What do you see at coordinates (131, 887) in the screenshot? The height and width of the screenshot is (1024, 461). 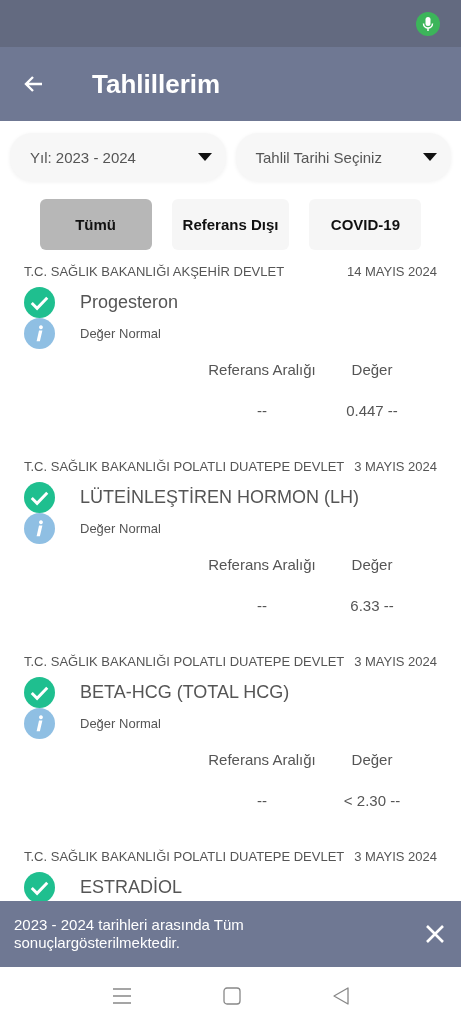 I see `test-name: ESTRADİOL` at bounding box center [131, 887].